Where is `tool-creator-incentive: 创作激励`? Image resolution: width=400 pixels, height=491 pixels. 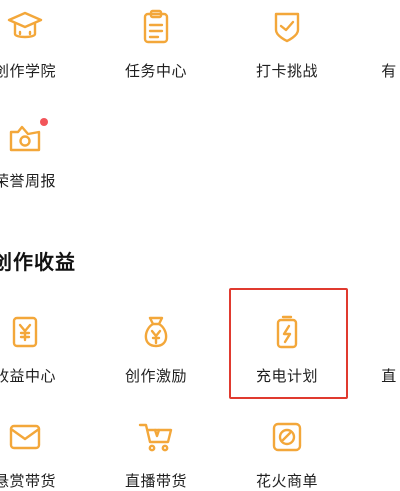 tool-creator-incentive: 创作激励 is located at coordinates (156, 350).